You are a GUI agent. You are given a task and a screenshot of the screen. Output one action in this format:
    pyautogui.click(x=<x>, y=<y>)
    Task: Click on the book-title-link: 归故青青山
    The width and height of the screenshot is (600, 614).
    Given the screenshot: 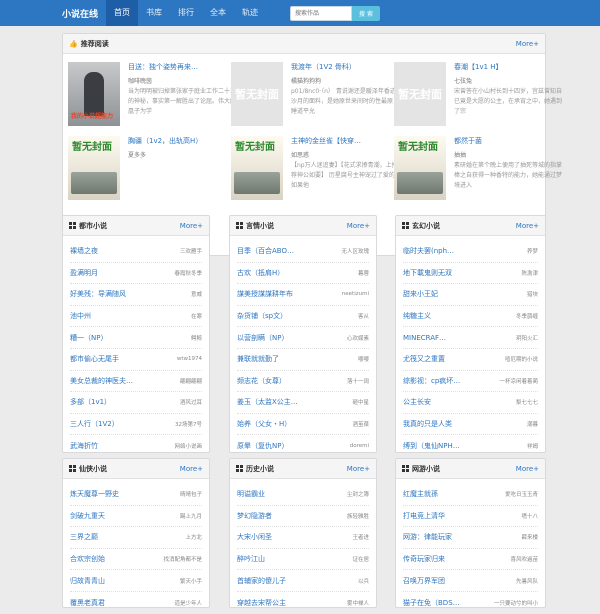 What is the action you would take?
    pyautogui.click(x=87, y=581)
    